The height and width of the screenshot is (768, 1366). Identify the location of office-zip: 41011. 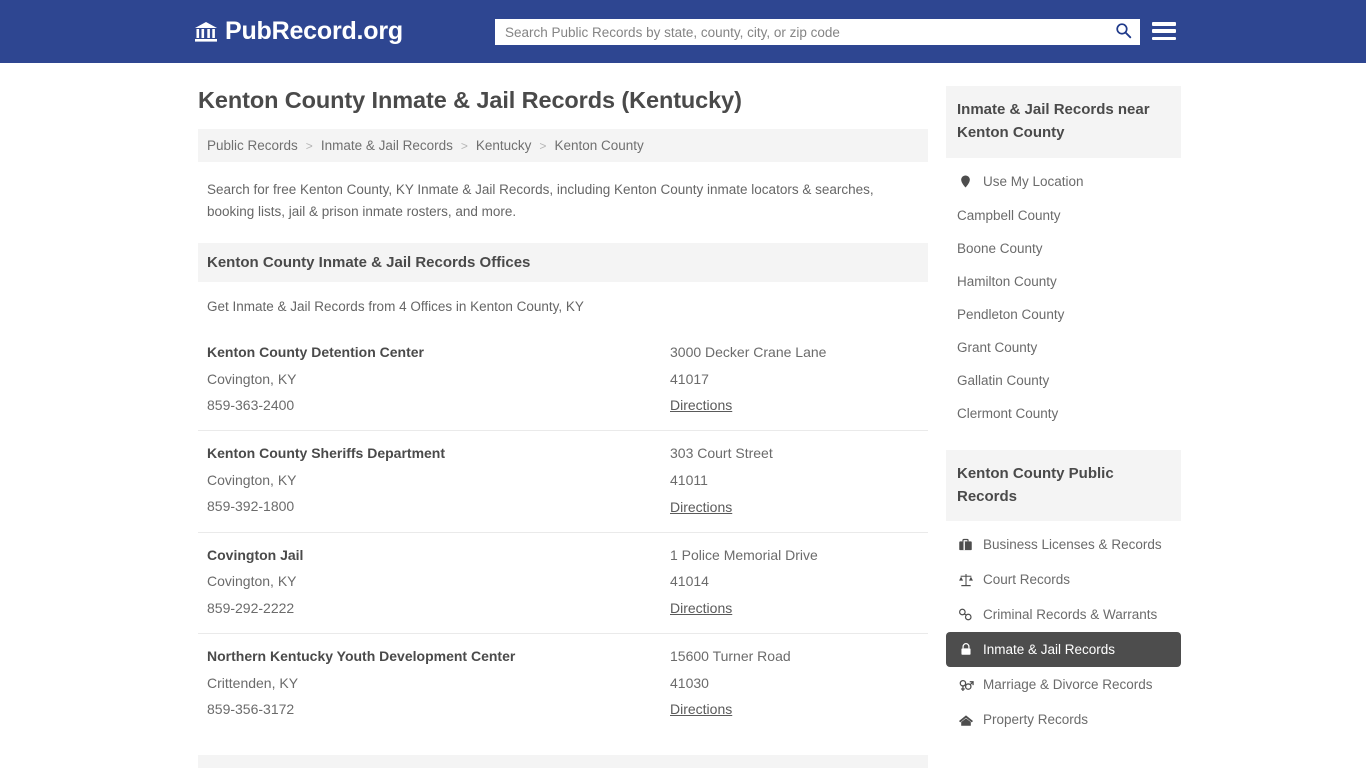
(689, 480).